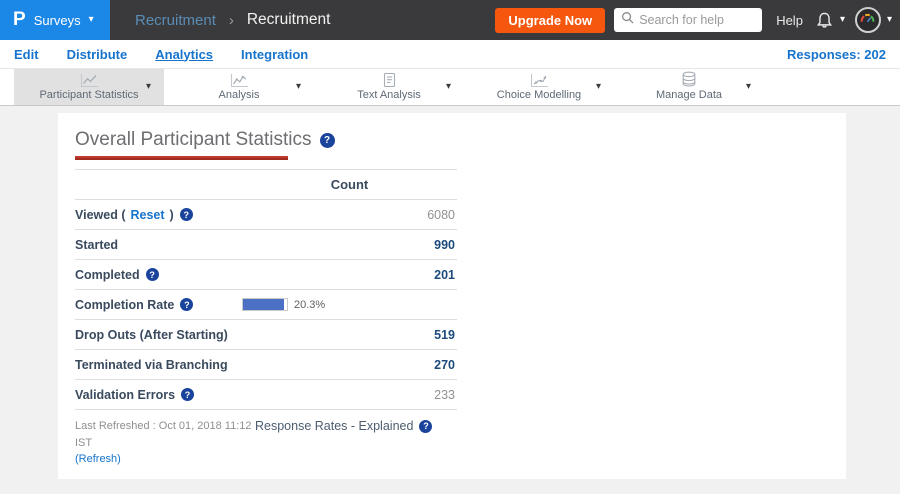  What do you see at coordinates (184, 54) in the screenshot?
I see `nav-item-analytics: Analytics` at bounding box center [184, 54].